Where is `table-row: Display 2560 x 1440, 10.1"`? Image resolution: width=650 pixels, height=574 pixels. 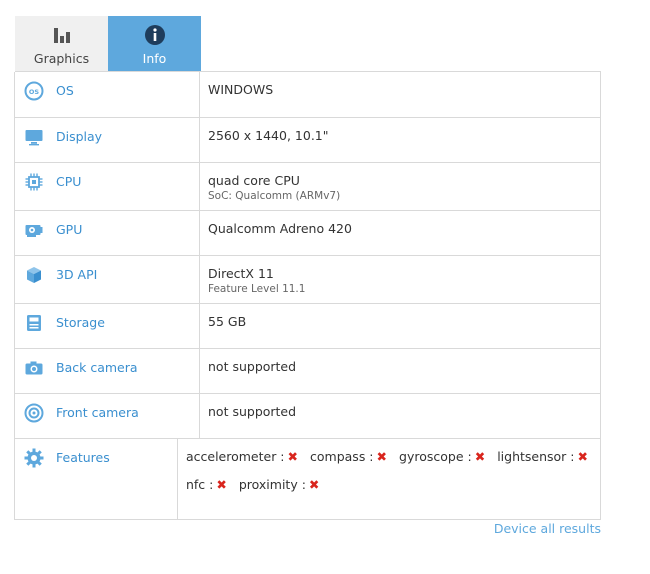
table-row: Display 2560 x 1440, 10.1" is located at coordinates (307, 139).